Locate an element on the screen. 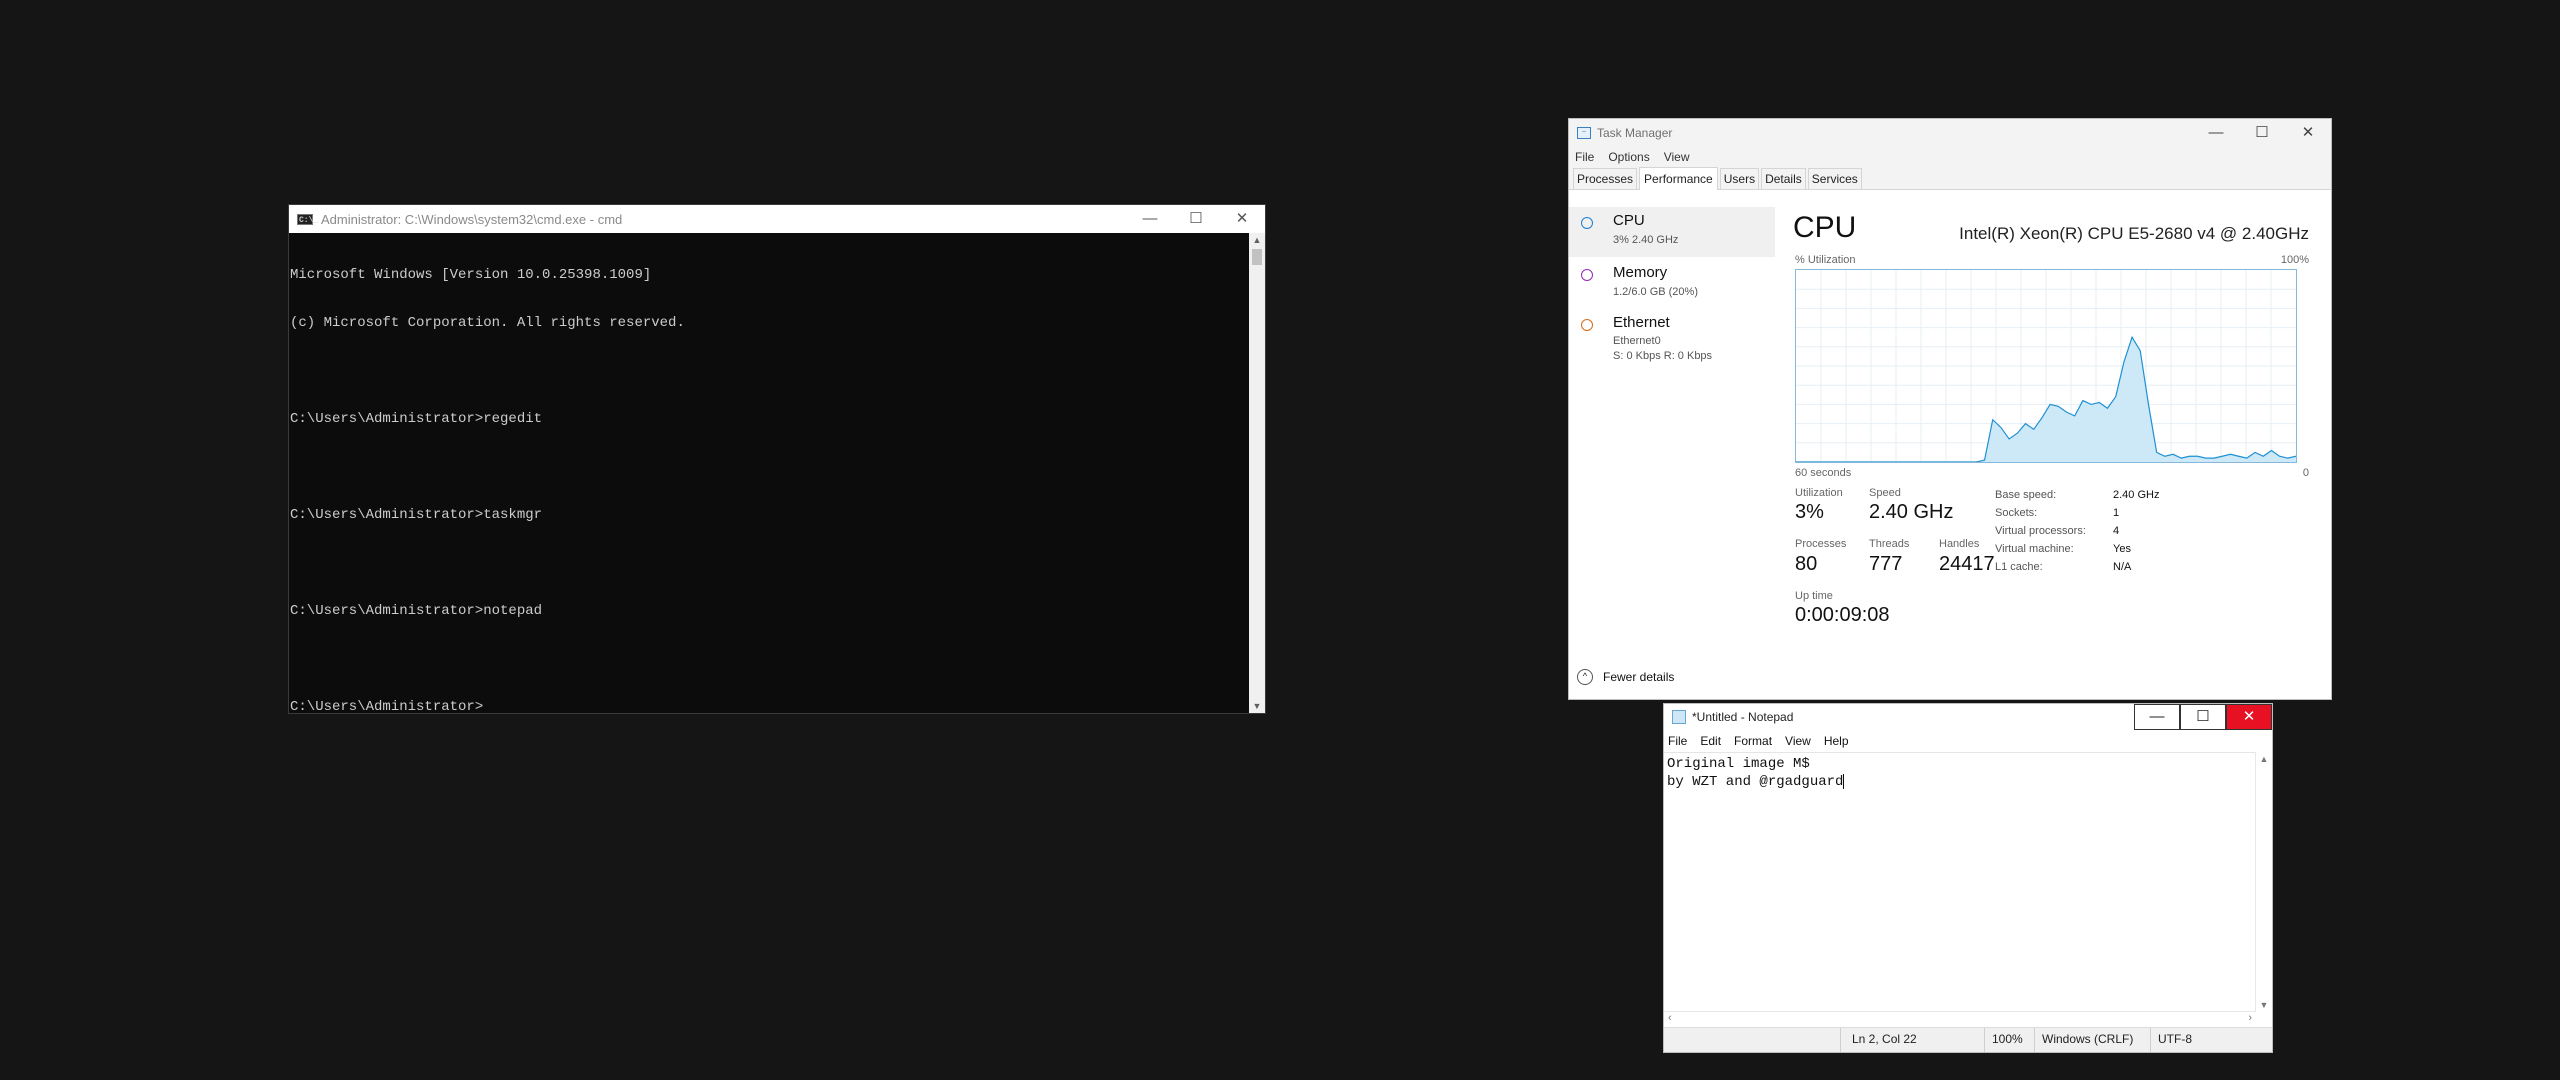  cpu-heading: CPU is located at coordinates (1825, 227).